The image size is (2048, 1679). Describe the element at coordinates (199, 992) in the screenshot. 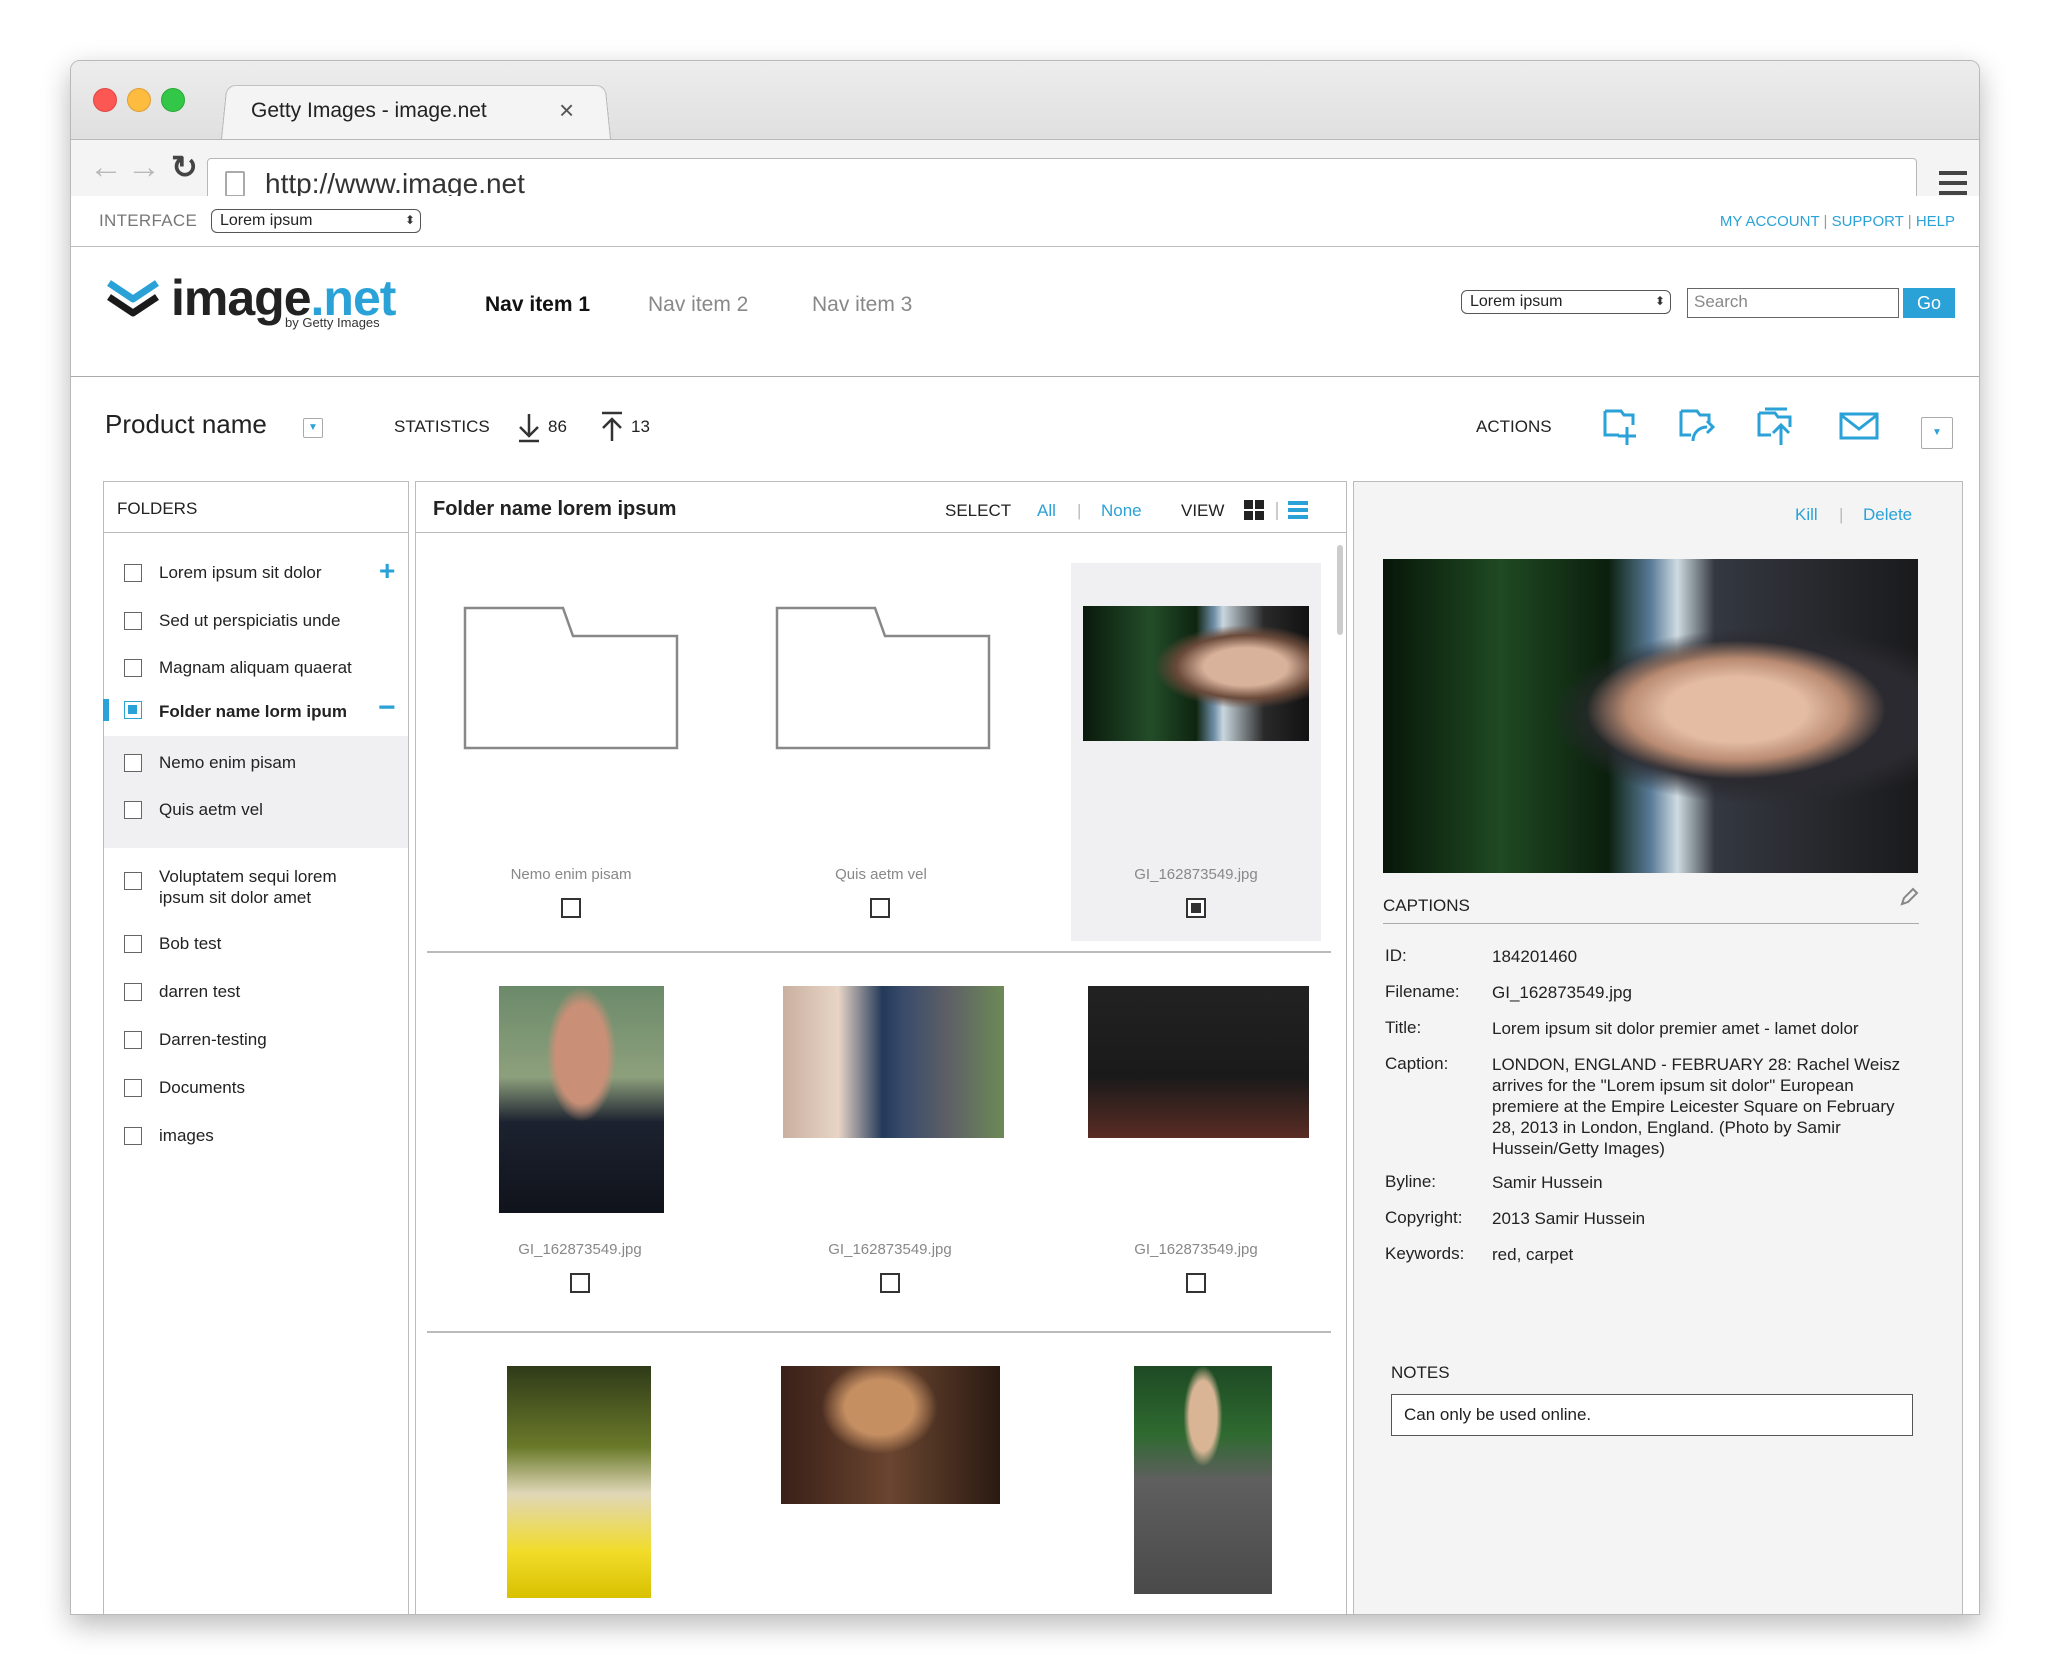

I see `folder-item: darren test` at that location.